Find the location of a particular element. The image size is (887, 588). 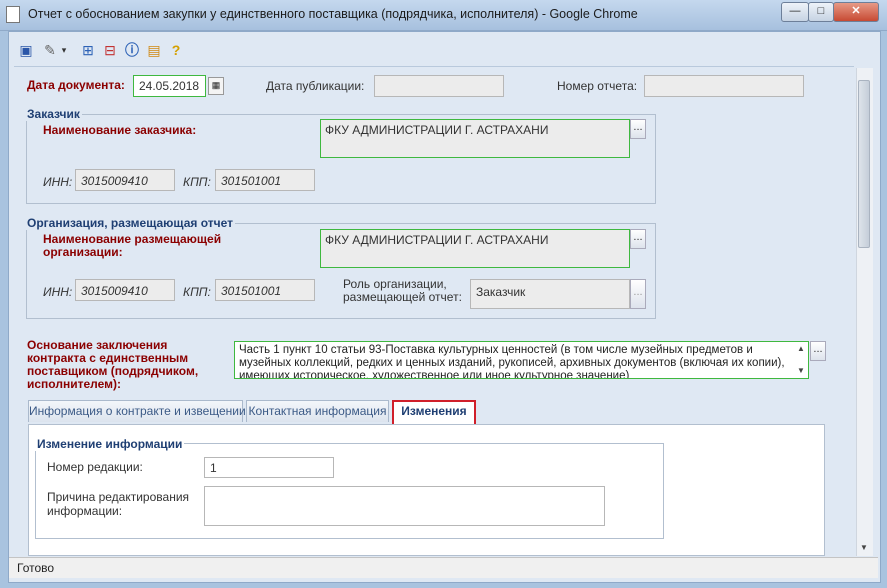

role-label: Роль организации, размещающей отчет: is located at coordinates (402, 290).